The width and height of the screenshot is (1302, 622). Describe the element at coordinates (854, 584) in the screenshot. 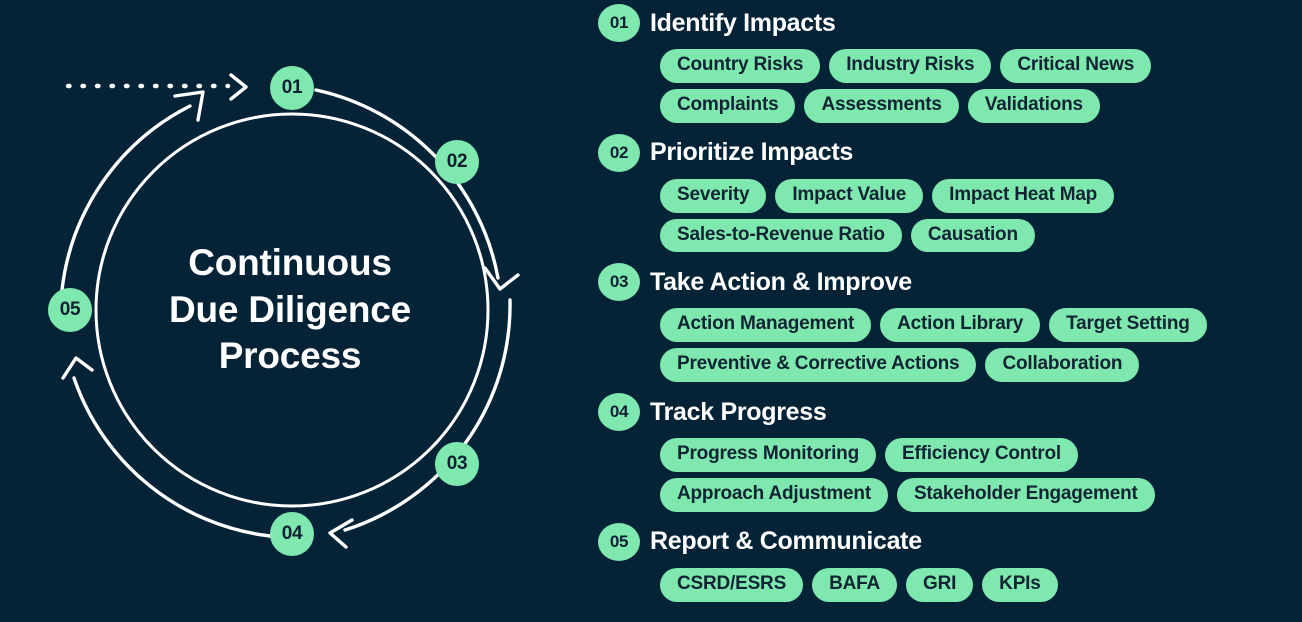

I see `tag-pill: BAFA` at that location.